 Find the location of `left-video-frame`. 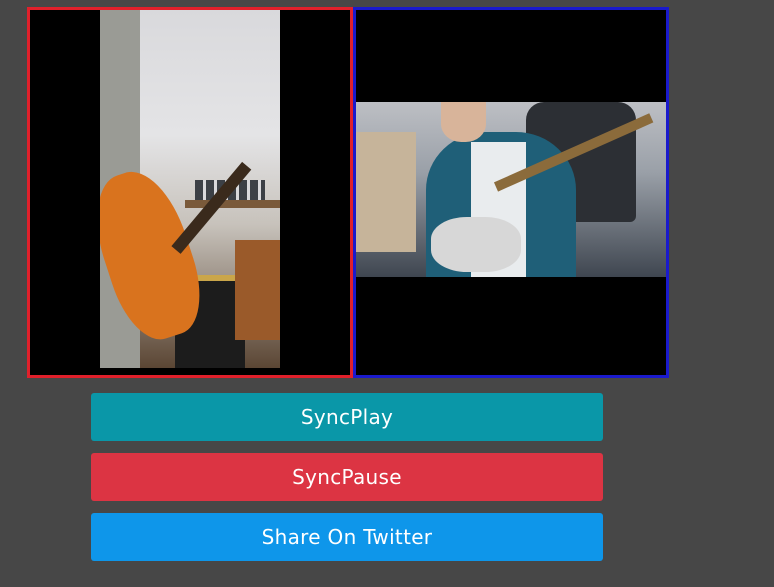

left-video-frame is located at coordinates (190, 189).